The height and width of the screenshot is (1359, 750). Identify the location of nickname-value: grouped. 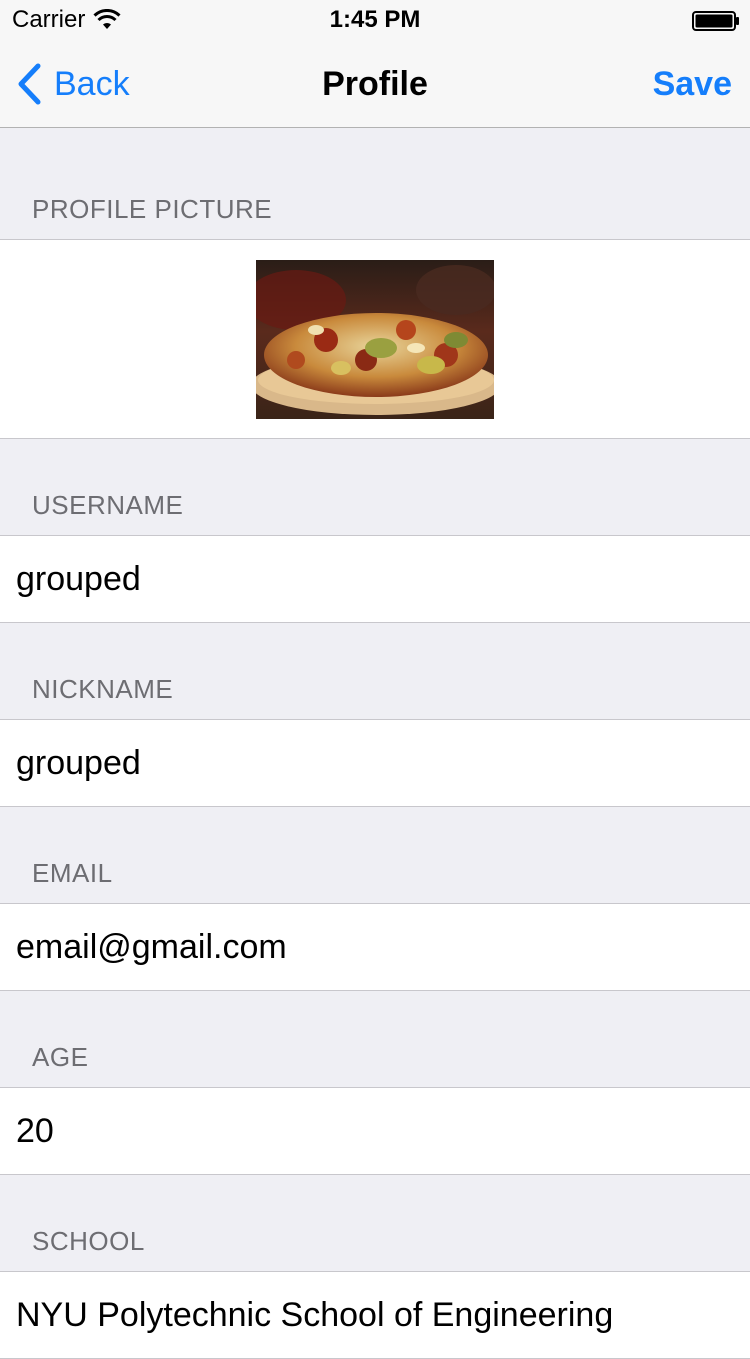
(78, 762).